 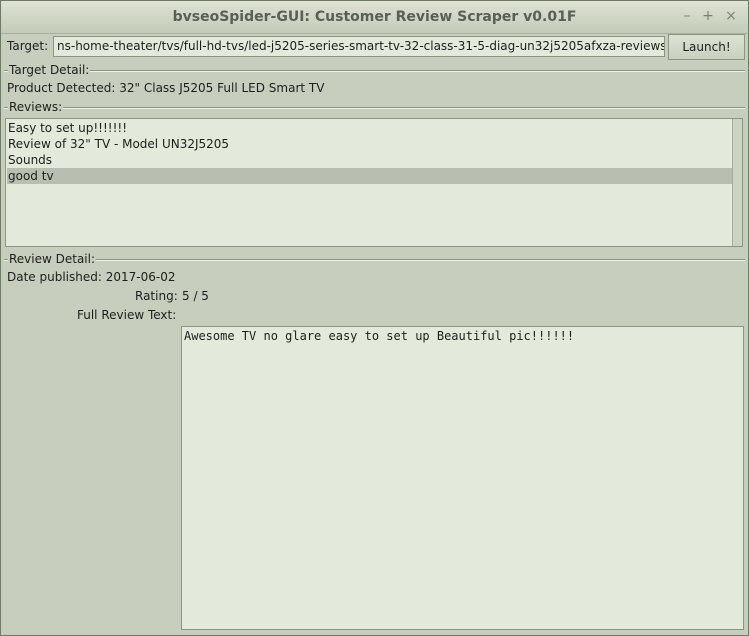 I want to click on maximize-icon: +, so click(x=708, y=16).